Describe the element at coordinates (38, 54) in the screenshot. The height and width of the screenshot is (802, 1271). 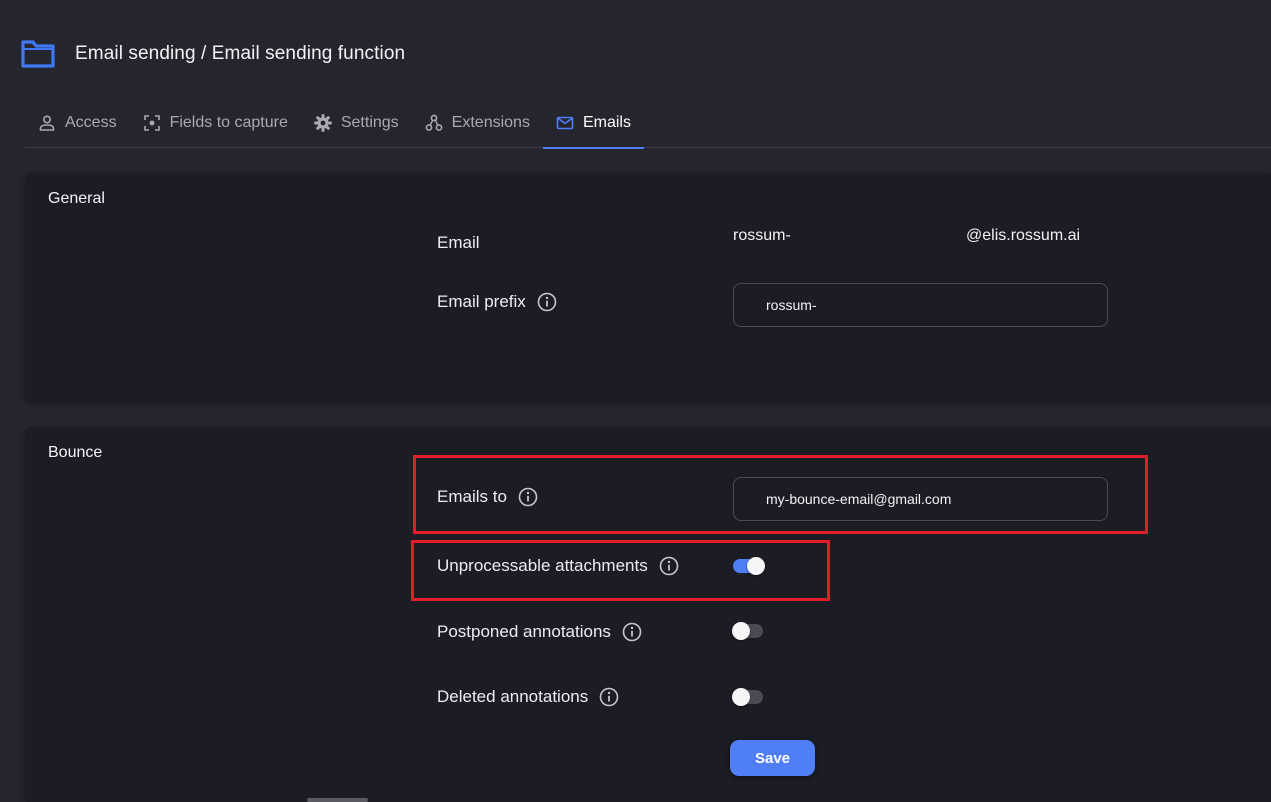
I see `folder-icon` at that location.